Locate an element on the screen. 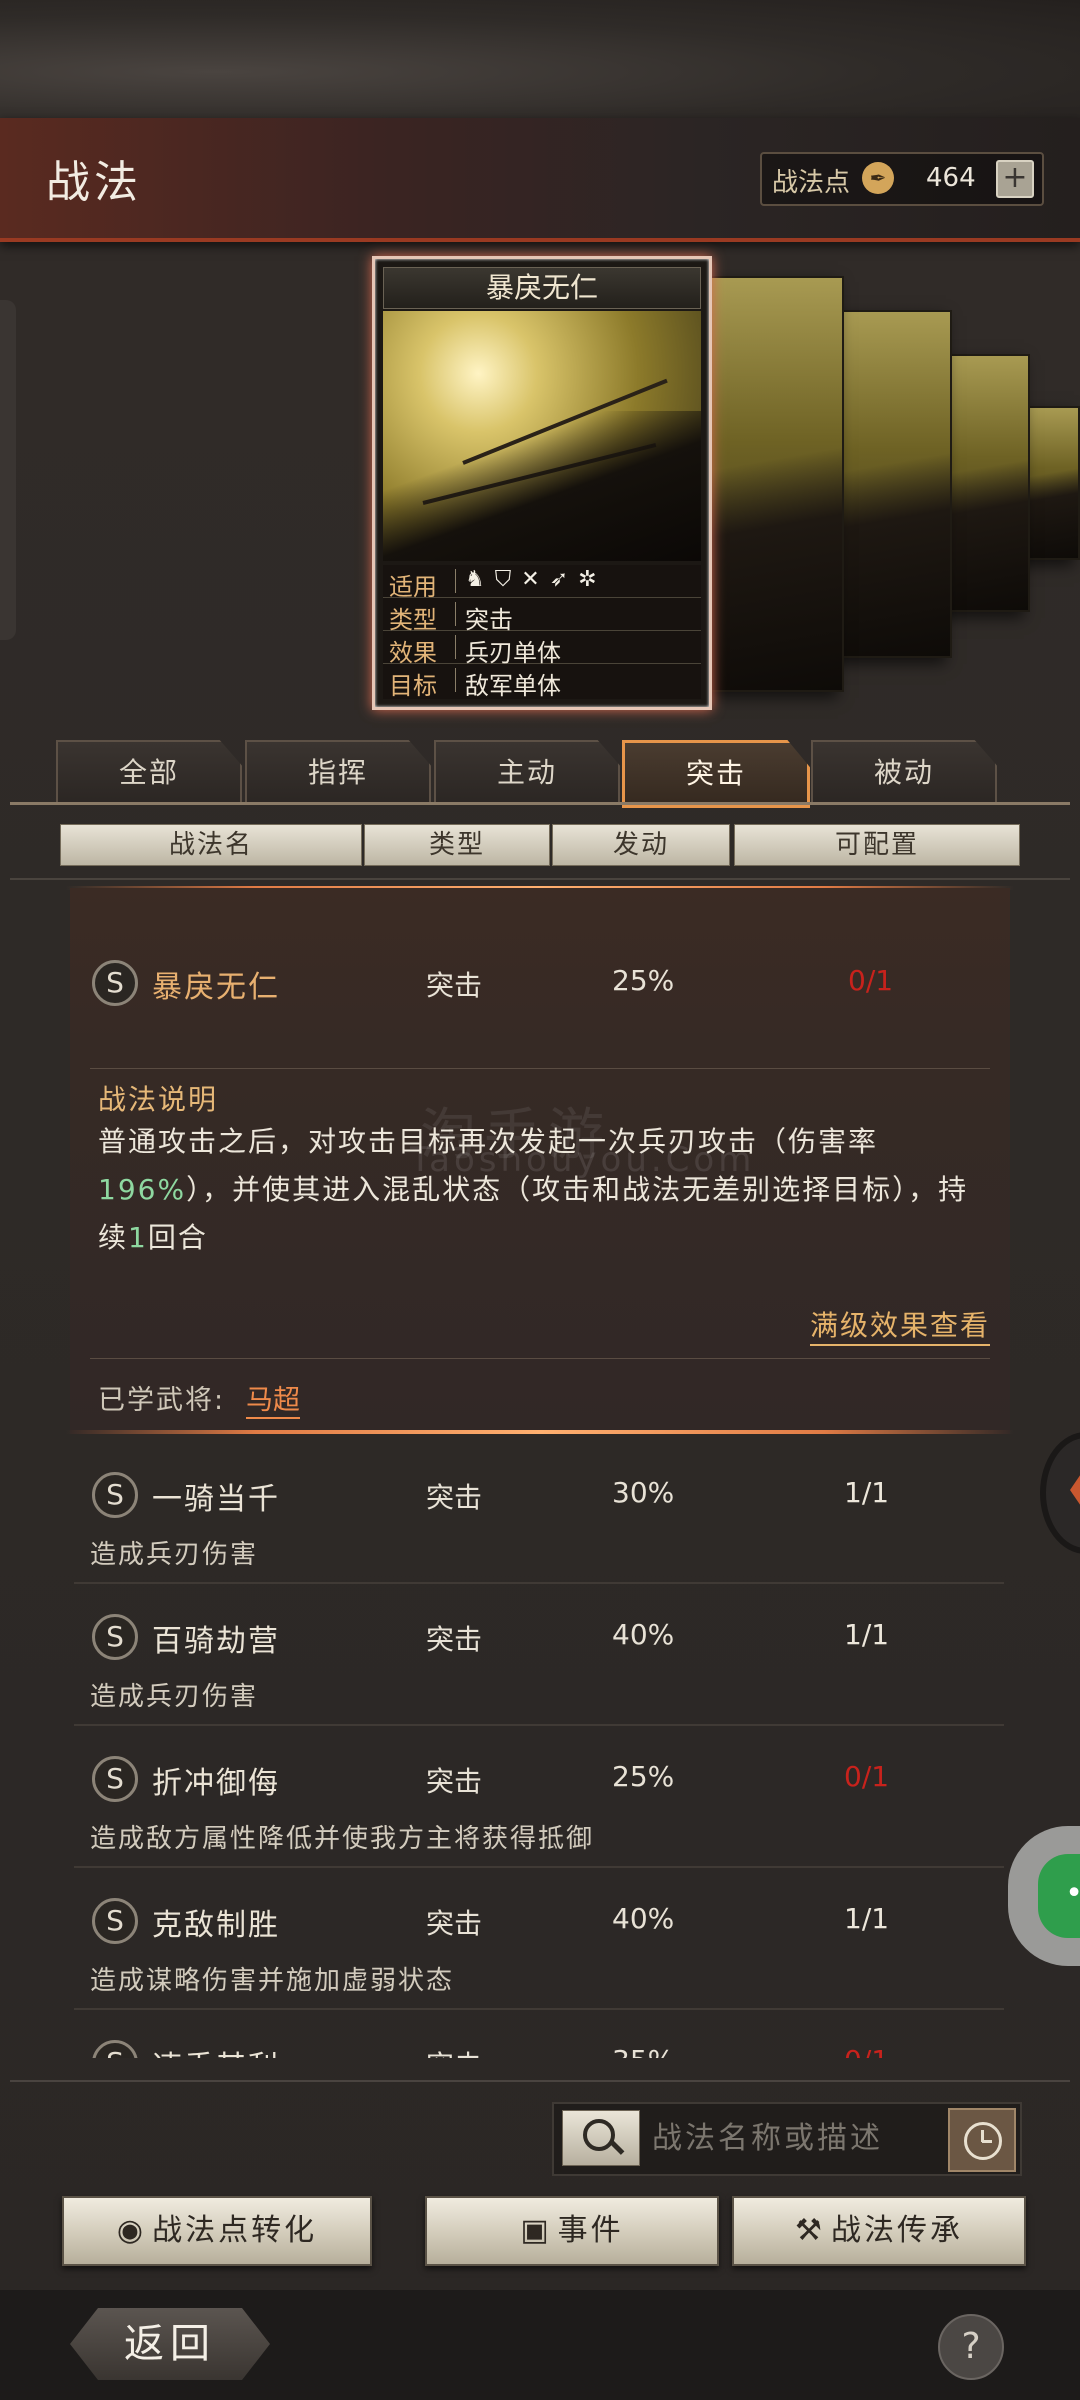  tactic-rate: 35% is located at coordinates (643, 2051).